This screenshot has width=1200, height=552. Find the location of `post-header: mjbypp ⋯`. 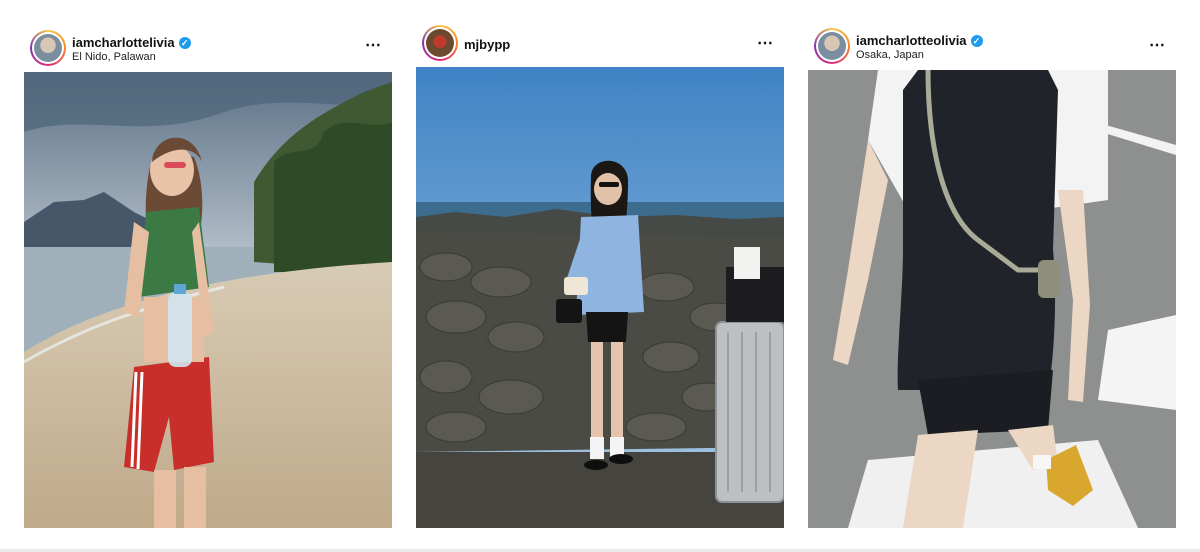

post-header: mjbypp ⋯ is located at coordinates (600, 42).